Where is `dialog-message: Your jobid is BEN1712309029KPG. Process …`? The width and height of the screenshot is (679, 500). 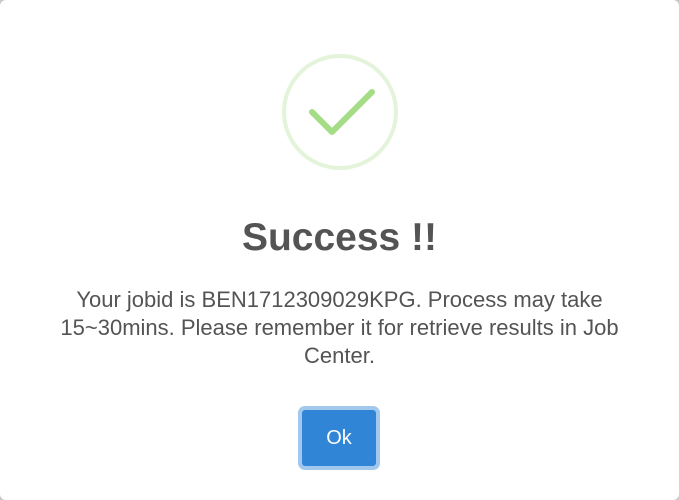
dialog-message: Your jobid is BEN1712309029KPG. Process … is located at coordinates (339, 327).